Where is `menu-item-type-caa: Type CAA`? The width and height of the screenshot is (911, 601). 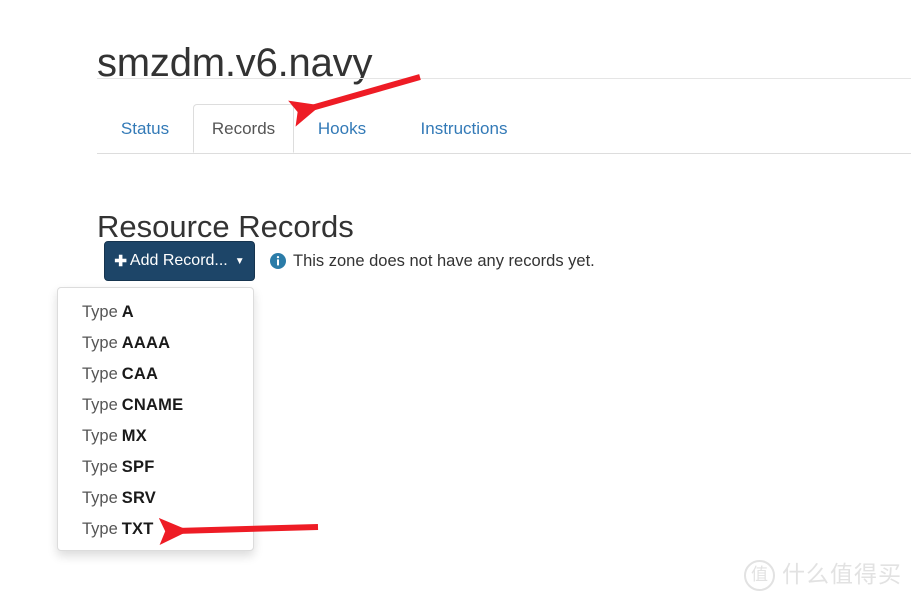
menu-item-type-caa: Type CAA is located at coordinates (155, 374).